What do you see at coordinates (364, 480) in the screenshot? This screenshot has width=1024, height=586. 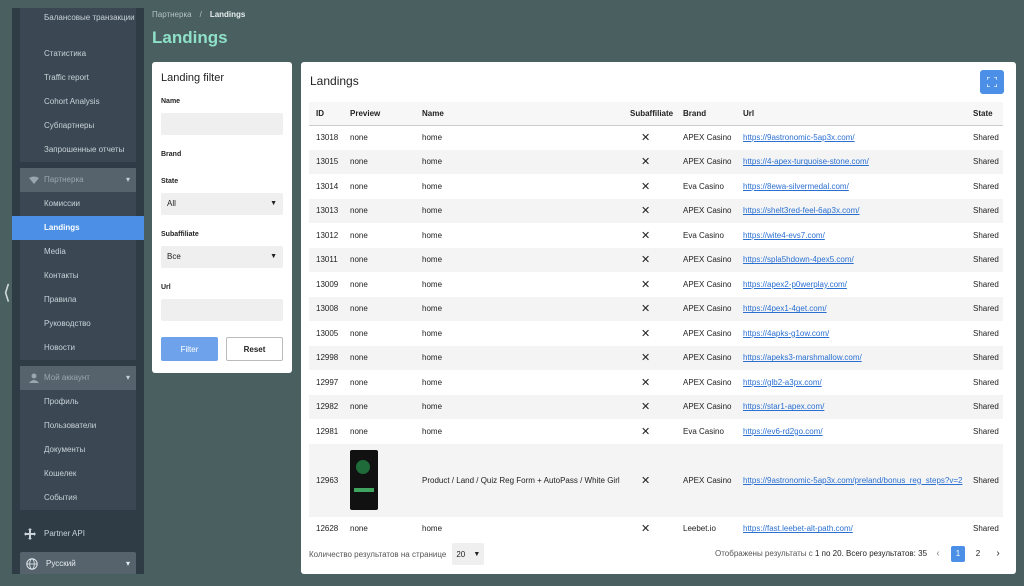 I see `preview-thumbnail` at bounding box center [364, 480].